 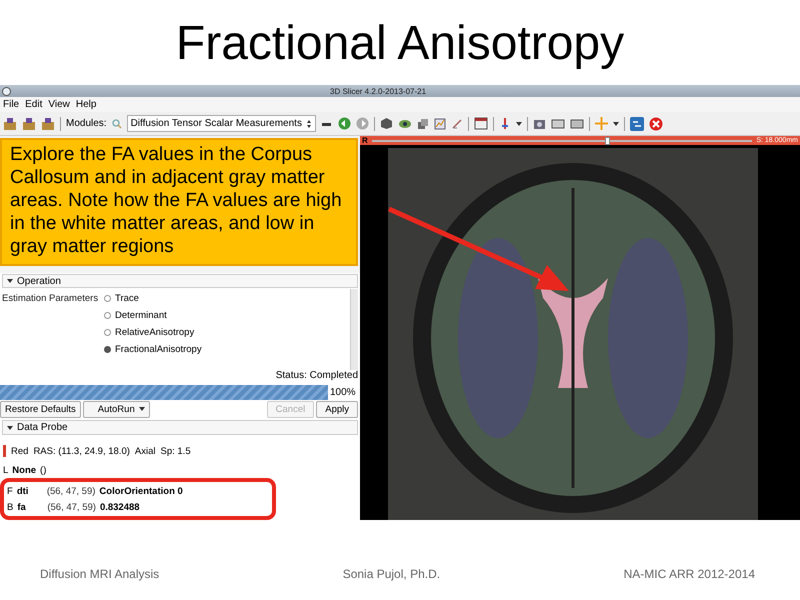 What do you see at coordinates (316, 377) in the screenshot?
I see `status-text: Status: Completed` at bounding box center [316, 377].